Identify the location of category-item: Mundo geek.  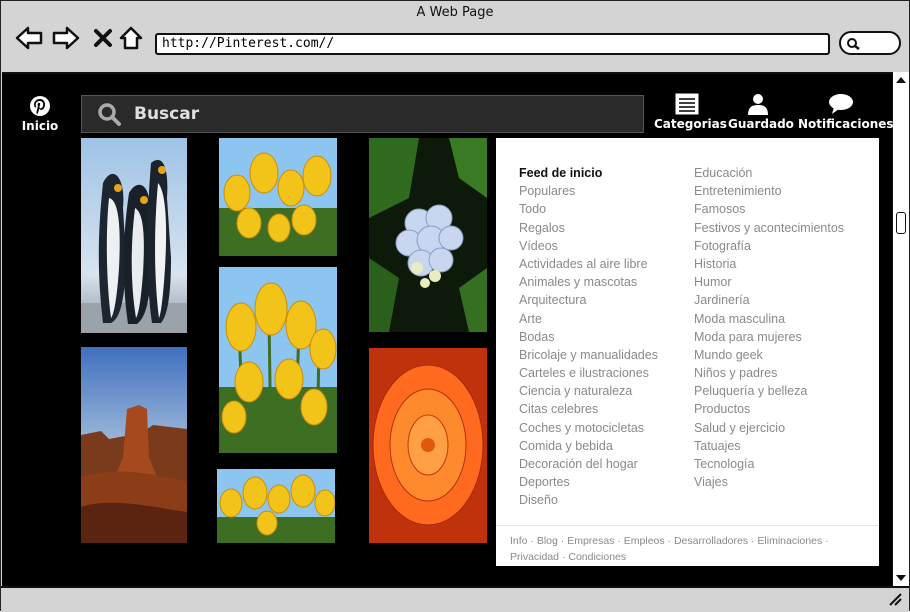
(769, 355).